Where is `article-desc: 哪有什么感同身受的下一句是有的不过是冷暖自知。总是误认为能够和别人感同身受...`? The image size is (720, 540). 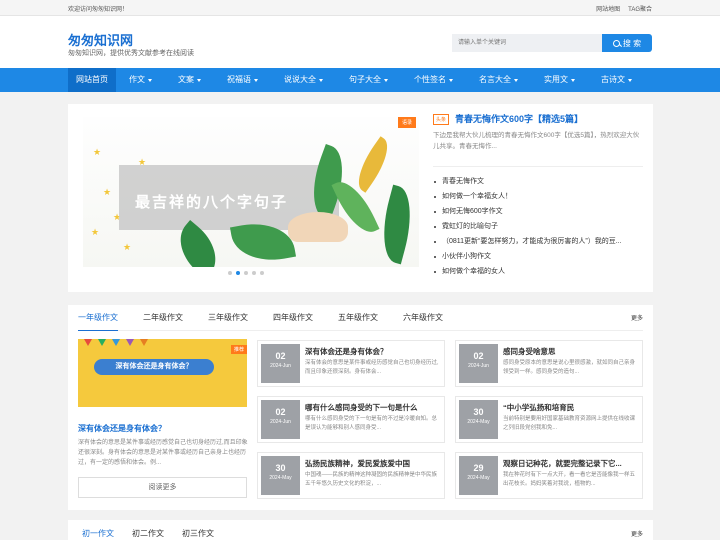 article-desc: 哪有什么感同身受的下一句是有的不过是冷暖自知。总是误认为能够和别人感同身受... is located at coordinates (371, 423).